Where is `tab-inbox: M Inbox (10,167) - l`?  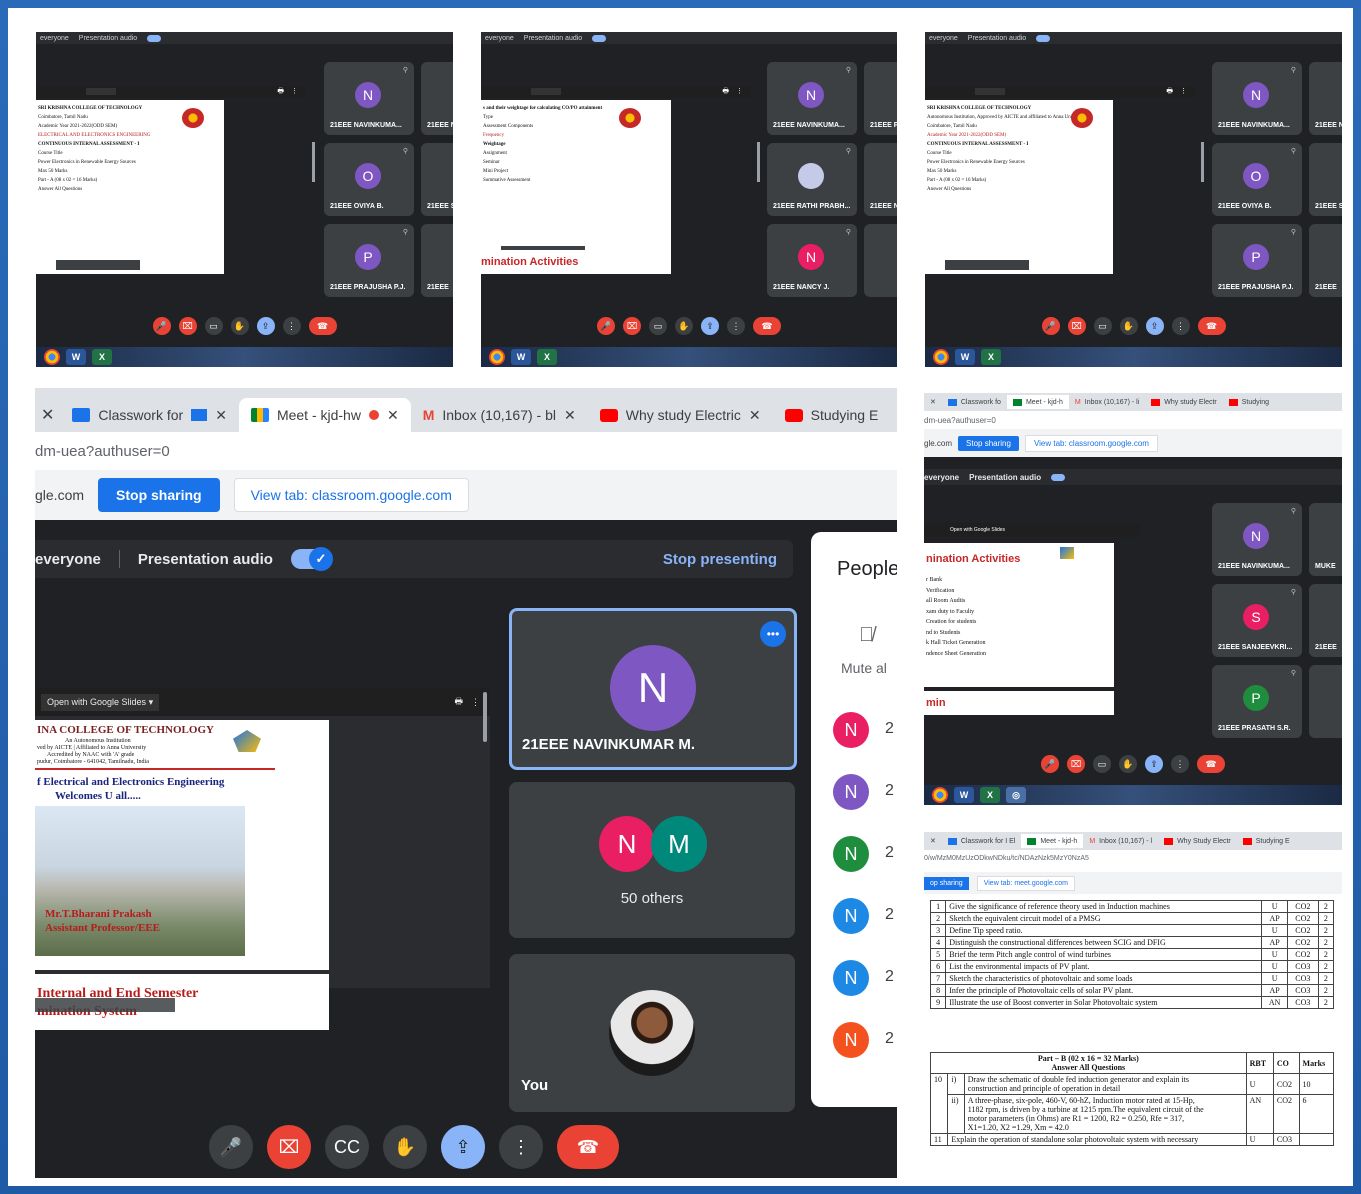
tab-inbox: M Inbox (10,167) - l is located at coordinates (1120, 841).